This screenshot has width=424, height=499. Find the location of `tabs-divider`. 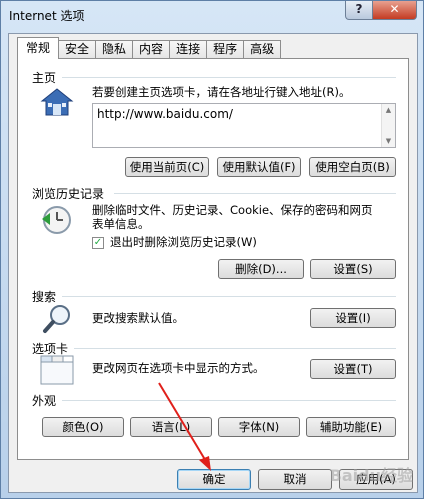

tabs-divider is located at coordinates (235, 348).